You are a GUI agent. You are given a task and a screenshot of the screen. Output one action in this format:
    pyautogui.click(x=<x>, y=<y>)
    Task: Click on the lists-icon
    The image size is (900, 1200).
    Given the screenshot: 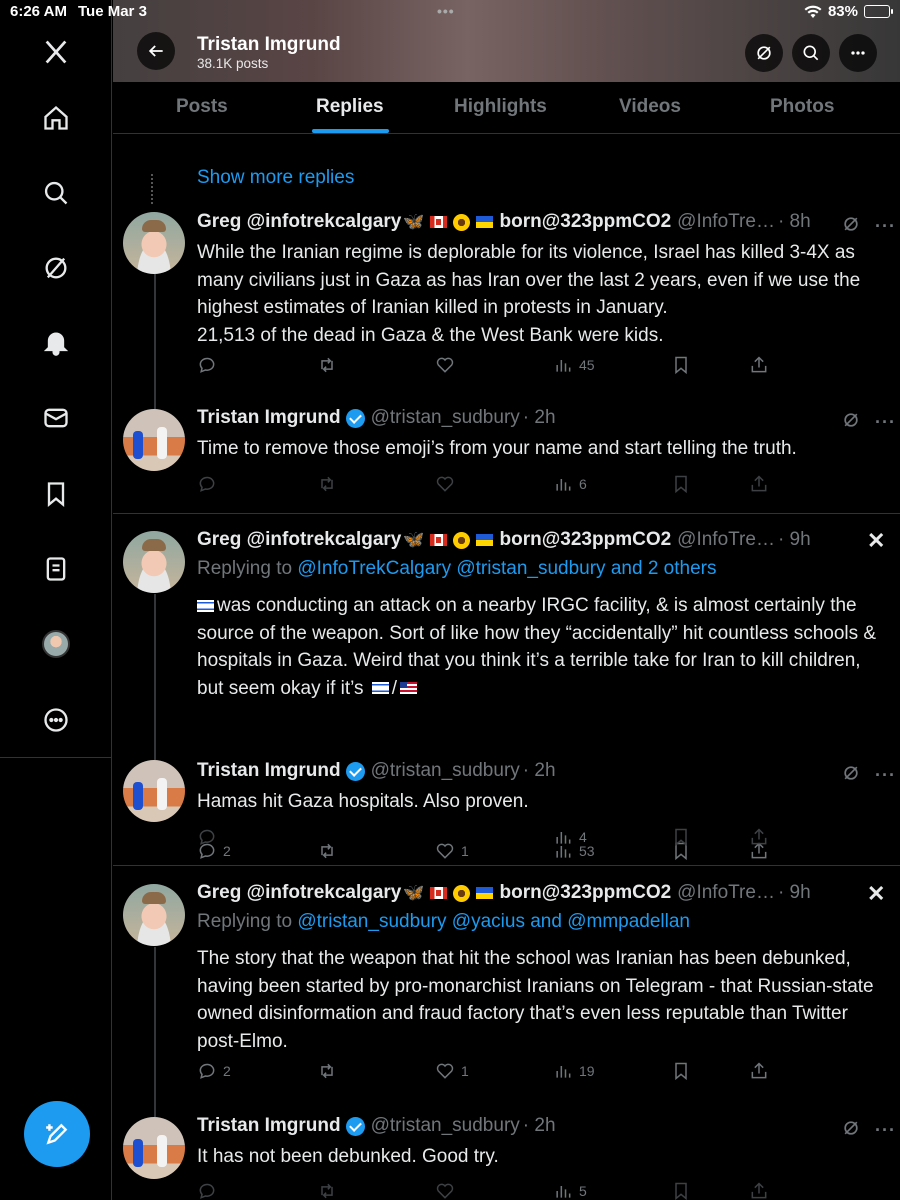 What is the action you would take?
    pyautogui.click(x=56, y=569)
    